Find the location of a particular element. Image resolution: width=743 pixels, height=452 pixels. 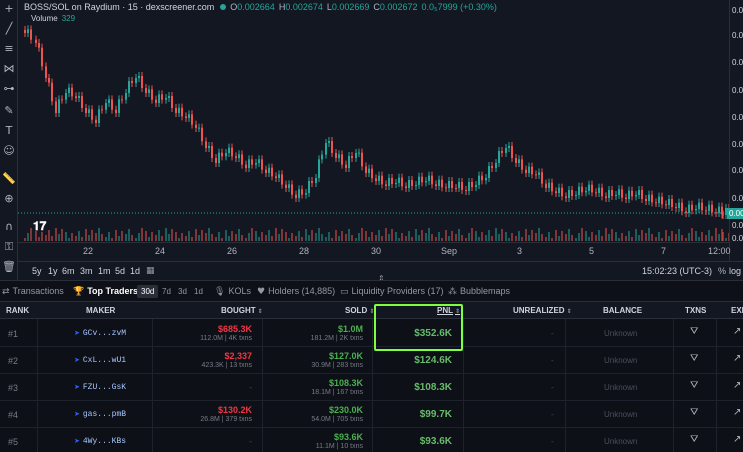

header-pnl: PNL ⇕ is located at coordinates (448, 310).